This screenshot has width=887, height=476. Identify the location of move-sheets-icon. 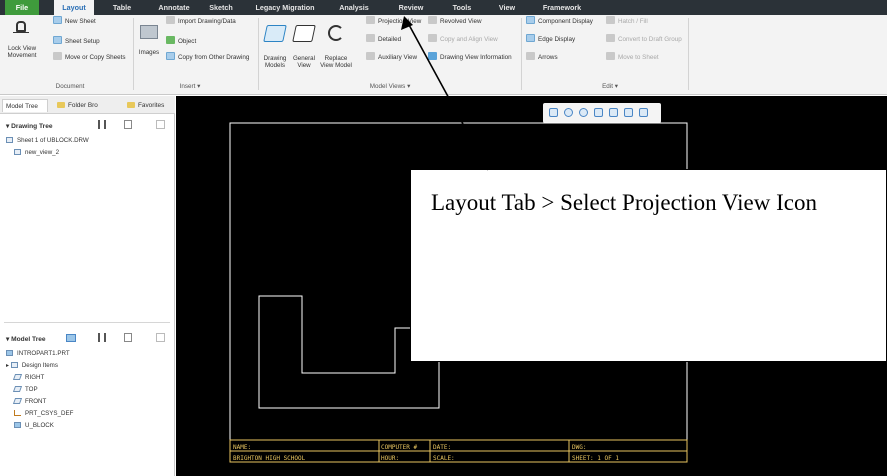
(57, 56).